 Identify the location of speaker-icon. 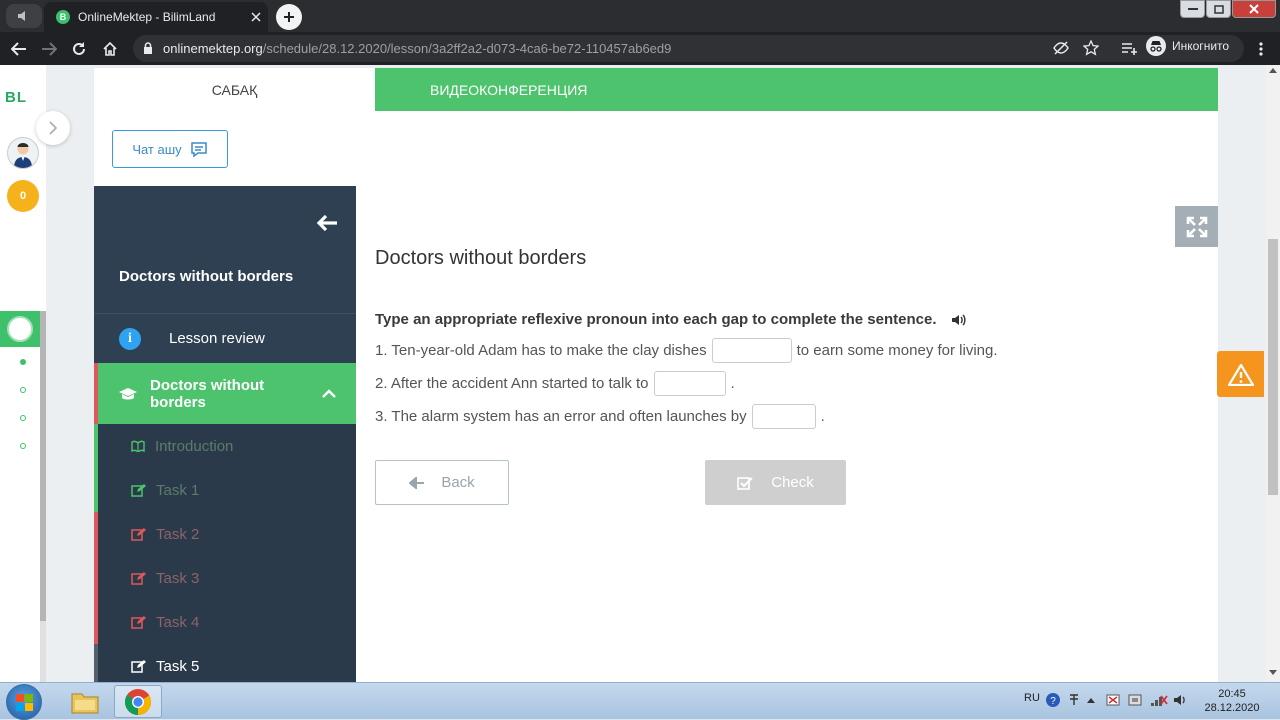
(959, 320).